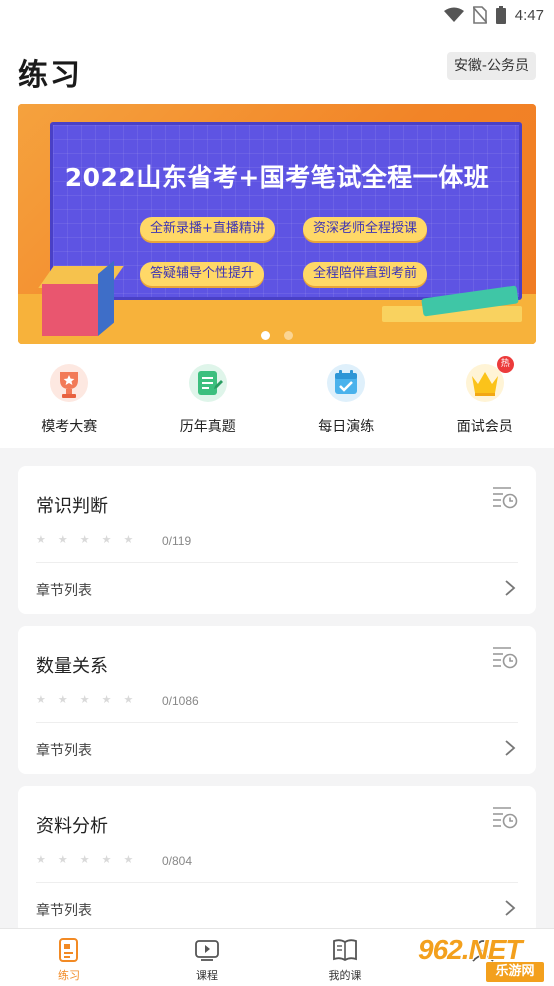 This screenshot has height=986, width=554. What do you see at coordinates (491, 66) in the screenshot?
I see `region-selector: 安徽-公务员` at bounding box center [491, 66].